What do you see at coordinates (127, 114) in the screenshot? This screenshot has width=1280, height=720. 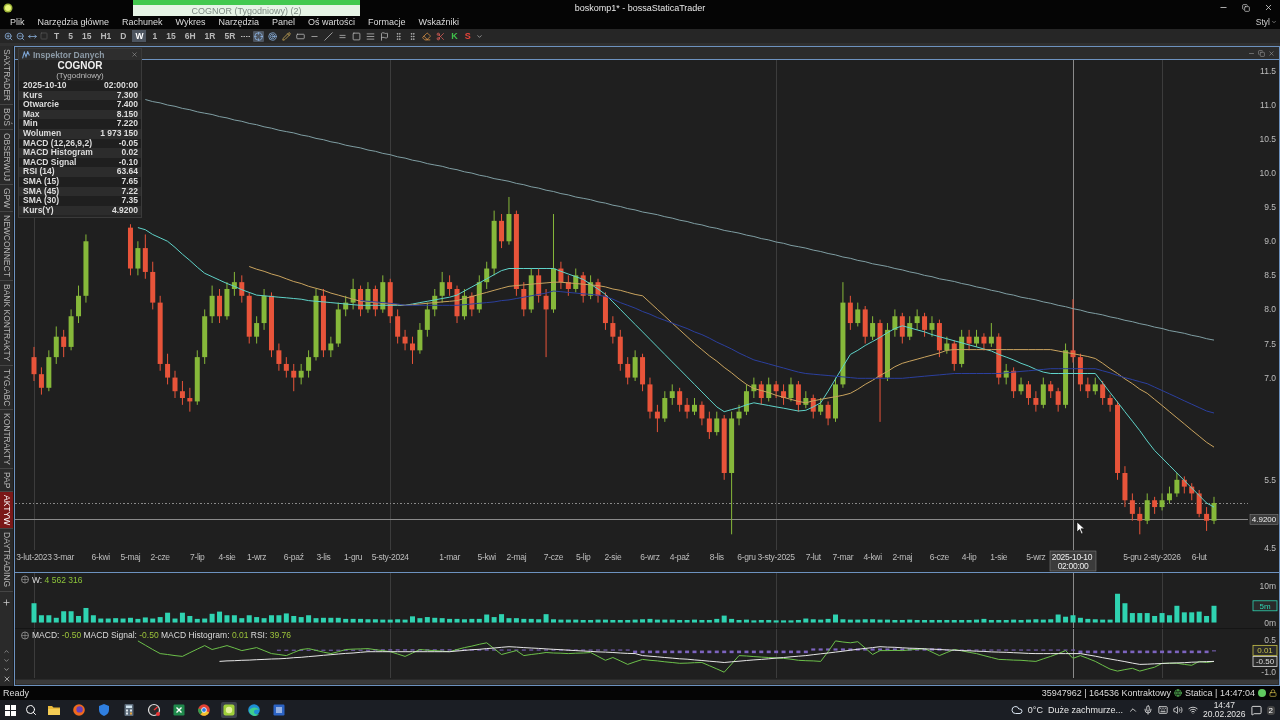 I see `field-value: 8.150` at bounding box center [127, 114].